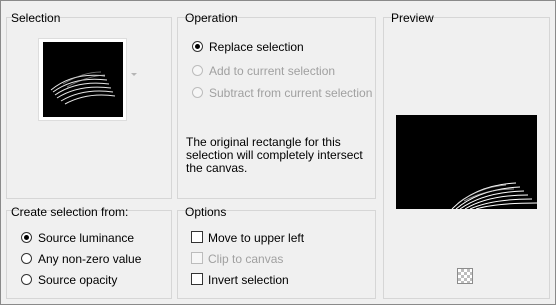  Describe the element at coordinates (36, 18) in the screenshot. I see `selection-group-title: Selection` at that location.